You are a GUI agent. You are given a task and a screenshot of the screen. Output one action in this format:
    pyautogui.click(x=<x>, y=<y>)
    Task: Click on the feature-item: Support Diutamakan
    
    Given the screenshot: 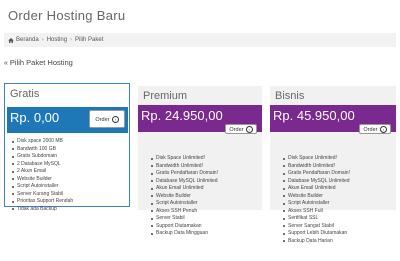 What is the action you would take?
    pyautogui.click(x=184, y=227)
    